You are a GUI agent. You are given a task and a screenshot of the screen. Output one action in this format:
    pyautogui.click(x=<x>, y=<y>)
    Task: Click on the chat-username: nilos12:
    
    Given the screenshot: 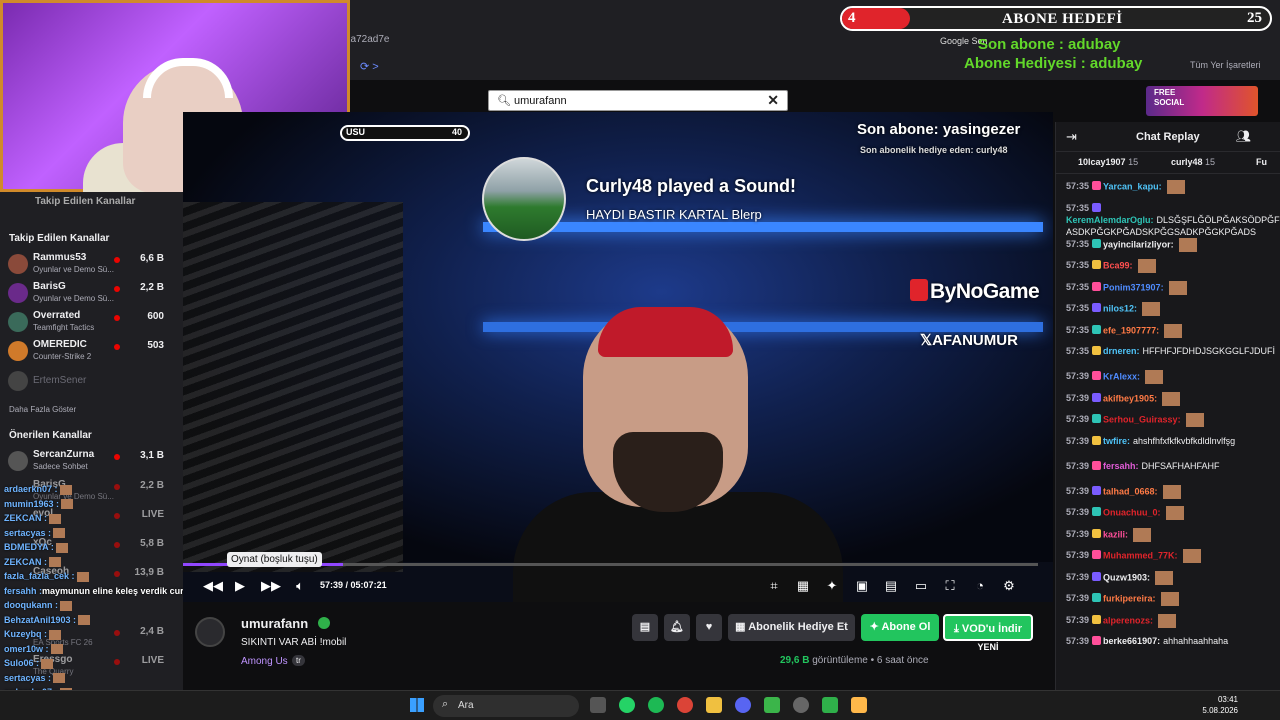 What is the action you would take?
    pyautogui.click(x=1120, y=308)
    